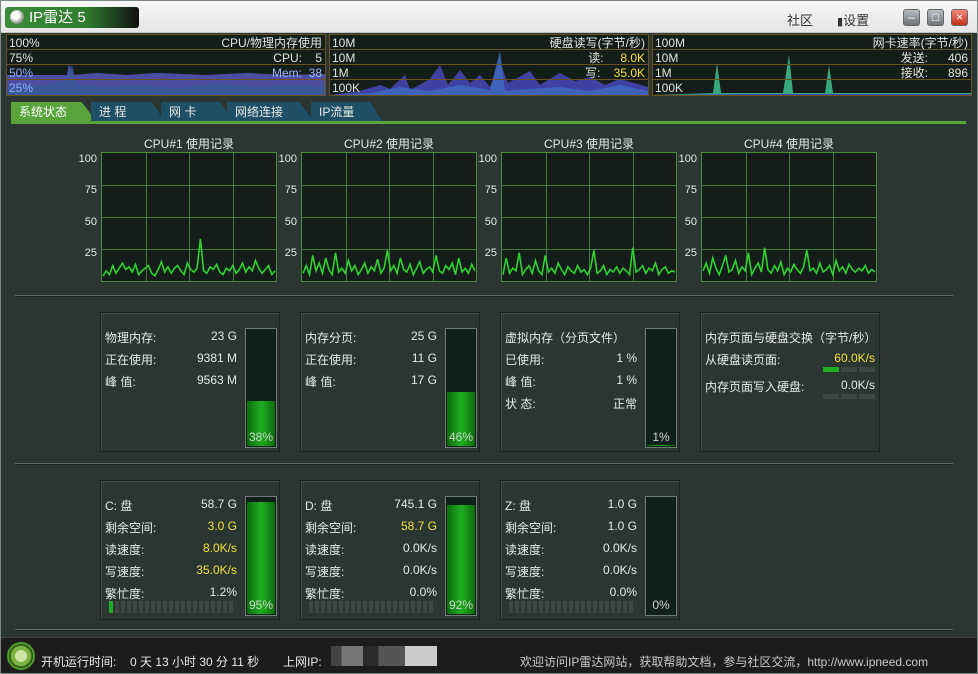 The height and width of the screenshot is (674, 978). Describe the element at coordinates (24, 43) in the screenshot. I see `level-100: 100%` at that location.